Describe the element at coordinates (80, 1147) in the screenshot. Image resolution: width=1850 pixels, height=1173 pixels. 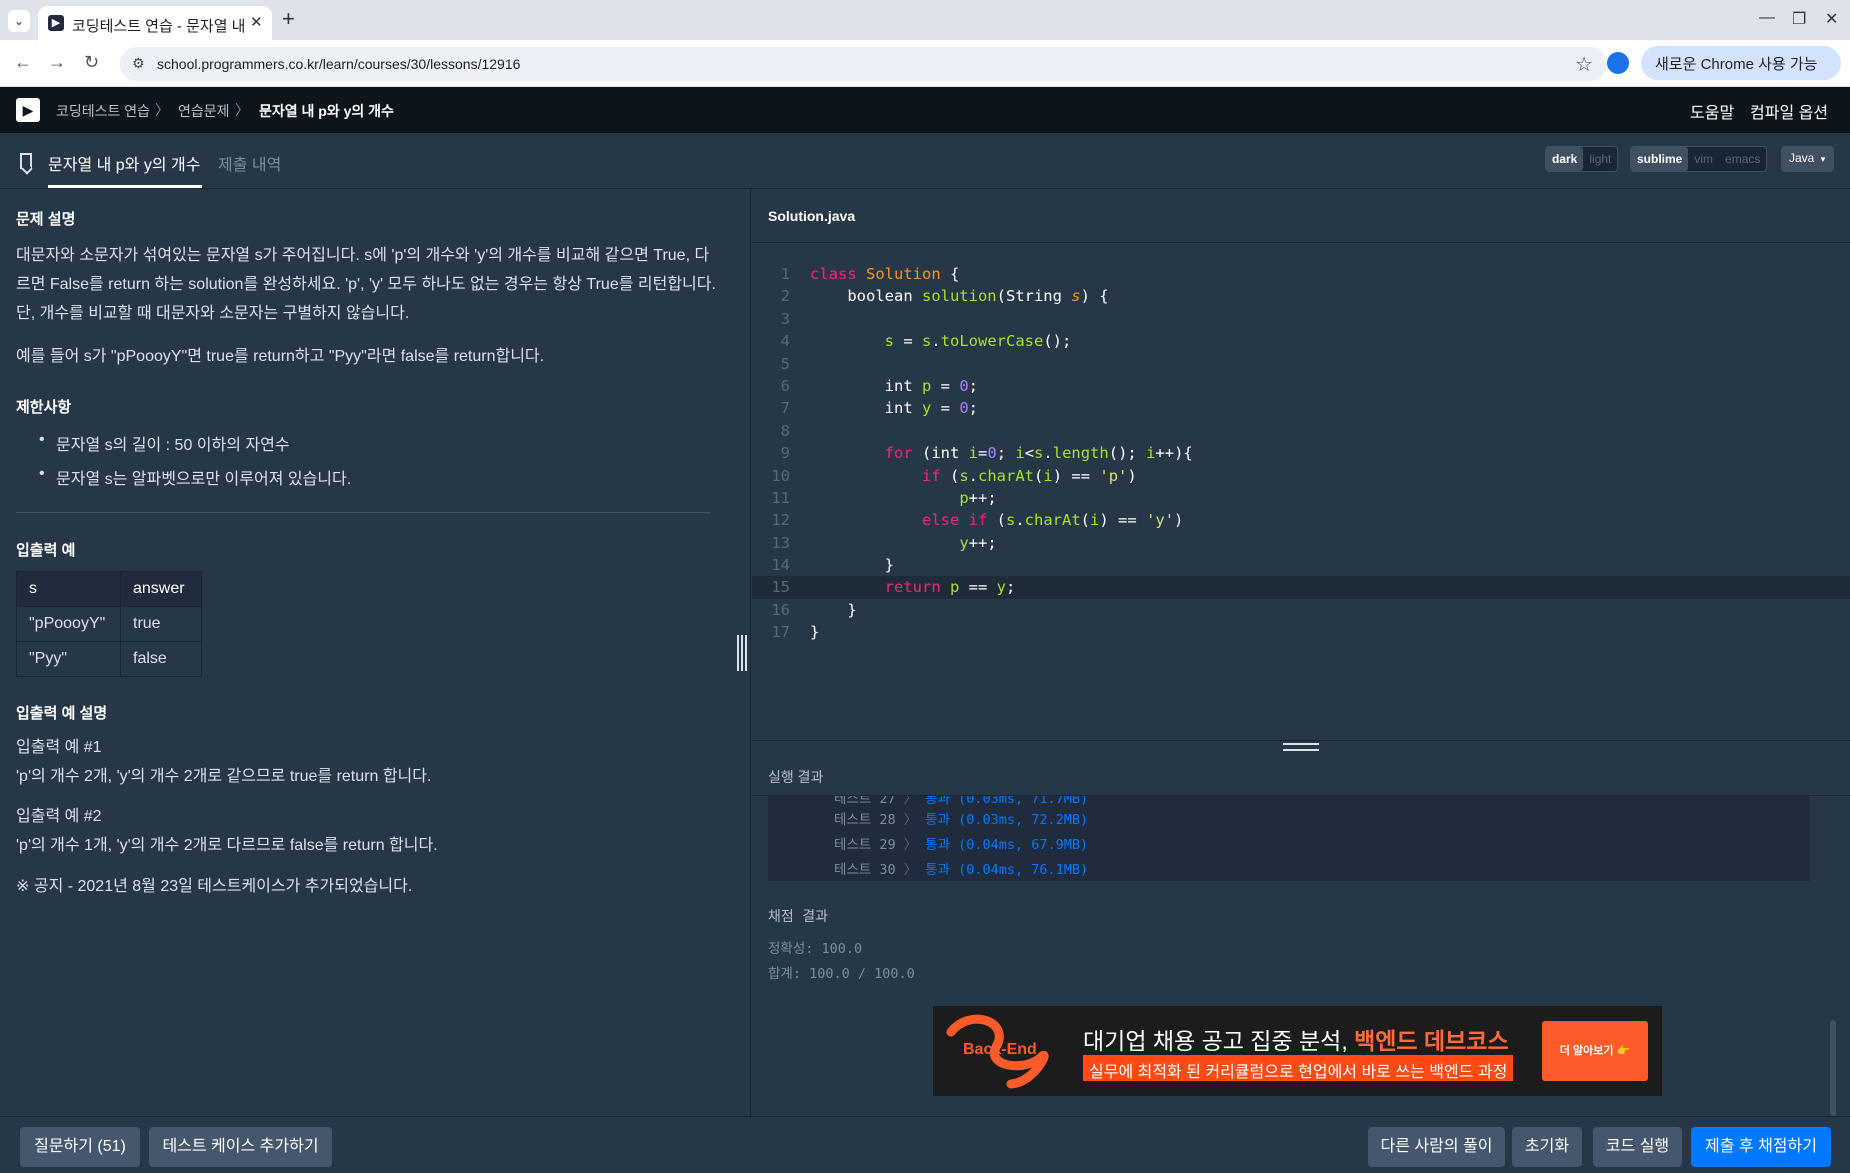
I see `ask-question-button: 질문하기 (51)` at that location.